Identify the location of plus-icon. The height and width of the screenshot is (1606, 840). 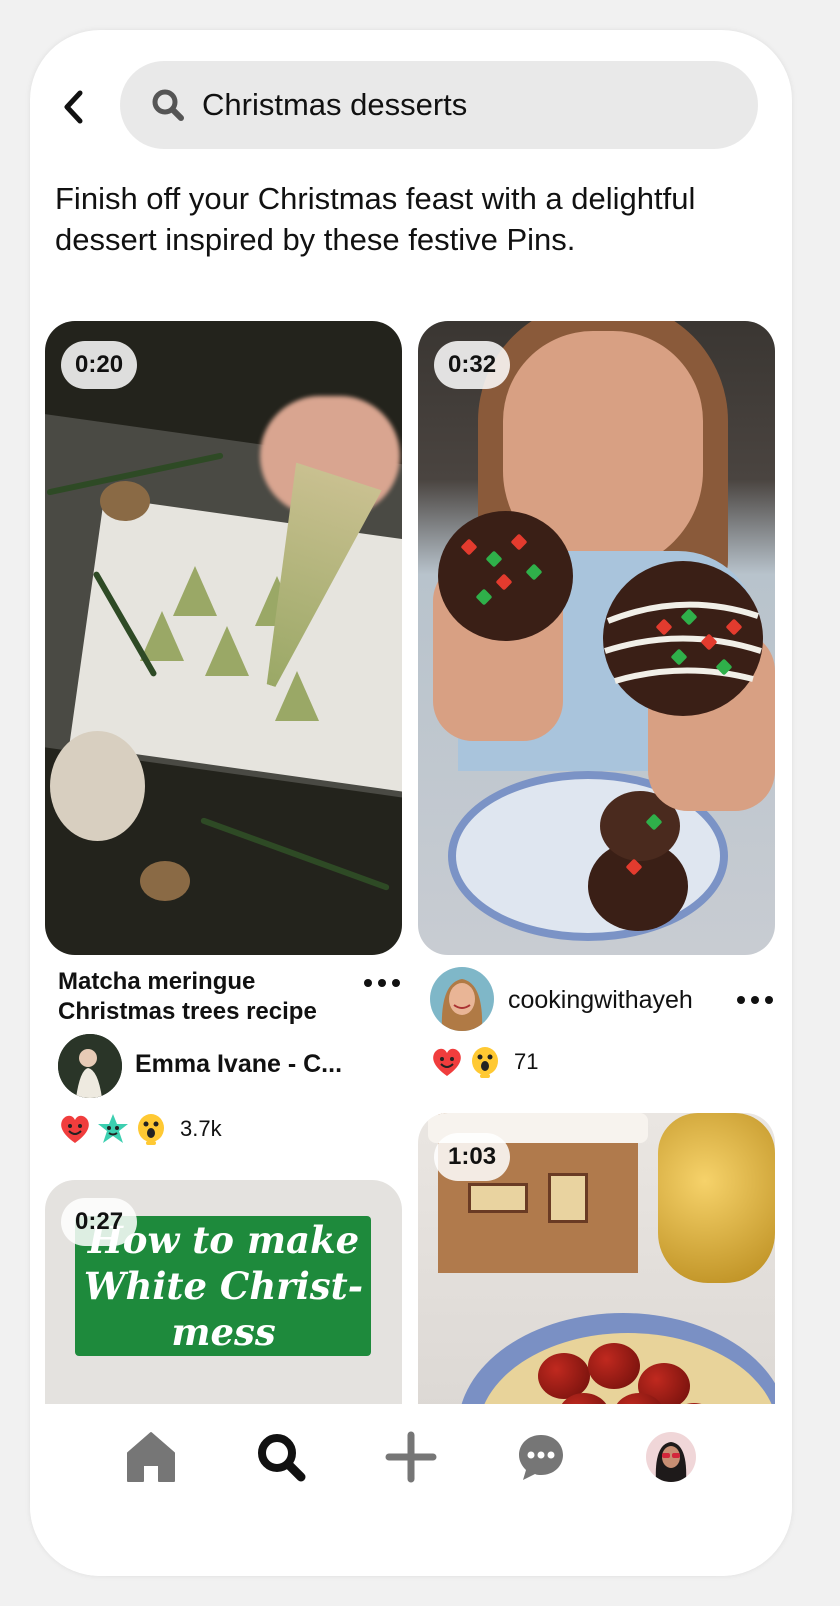
(411, 1457).